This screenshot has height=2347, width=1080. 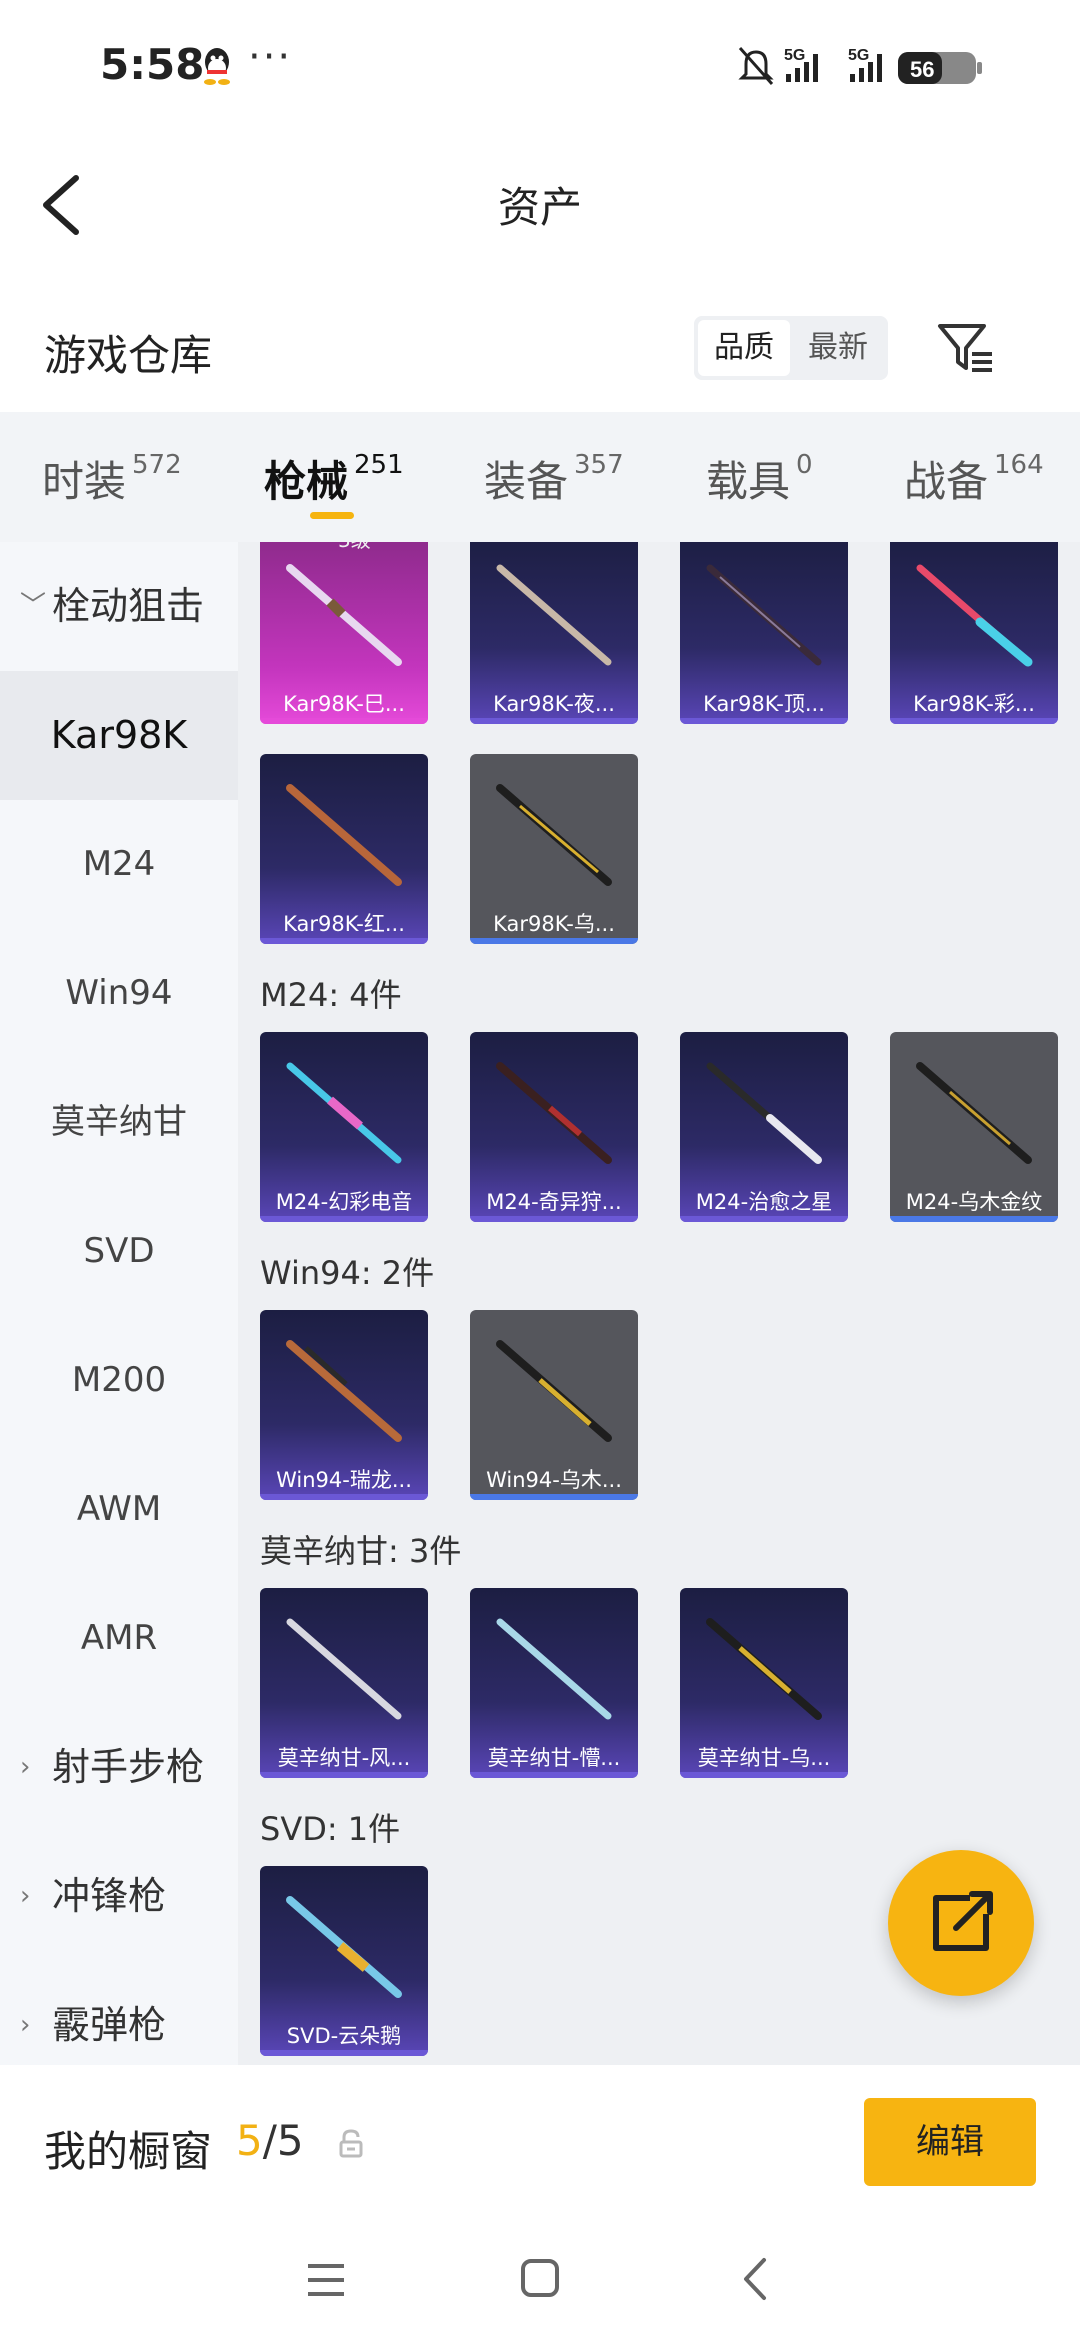 I want to click on sort-toggle: 品质 最新, so click(x=791, y=348).